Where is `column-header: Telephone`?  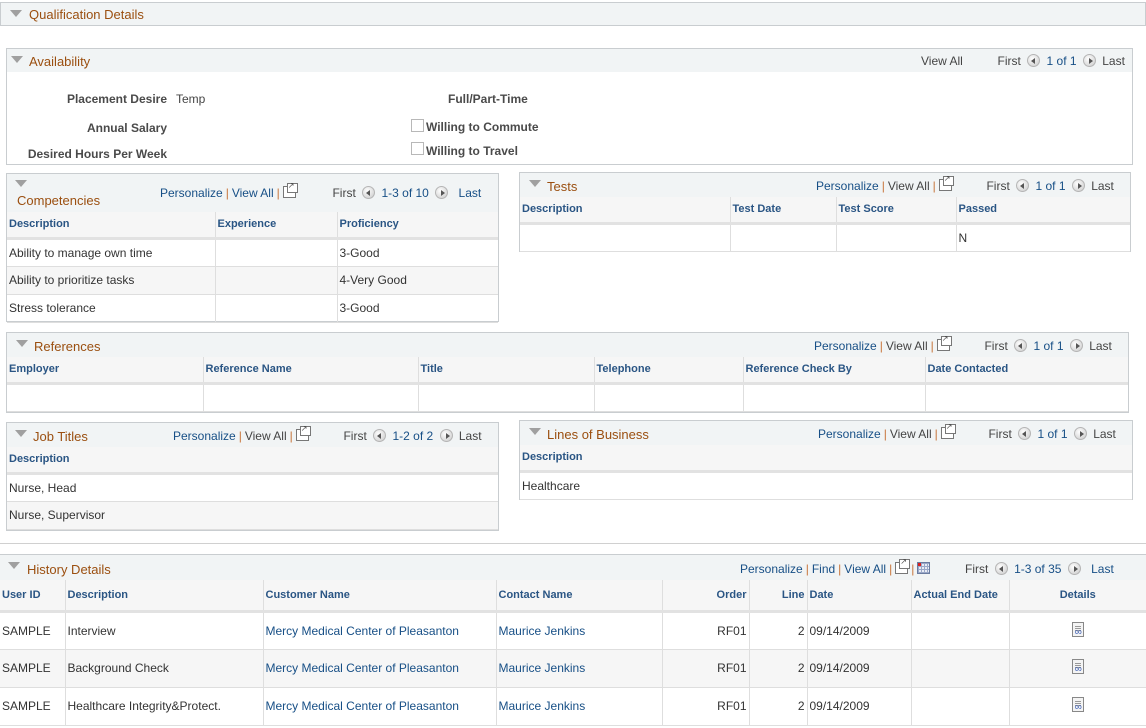
column-header: Telephone is located at coordinates (669, 371).